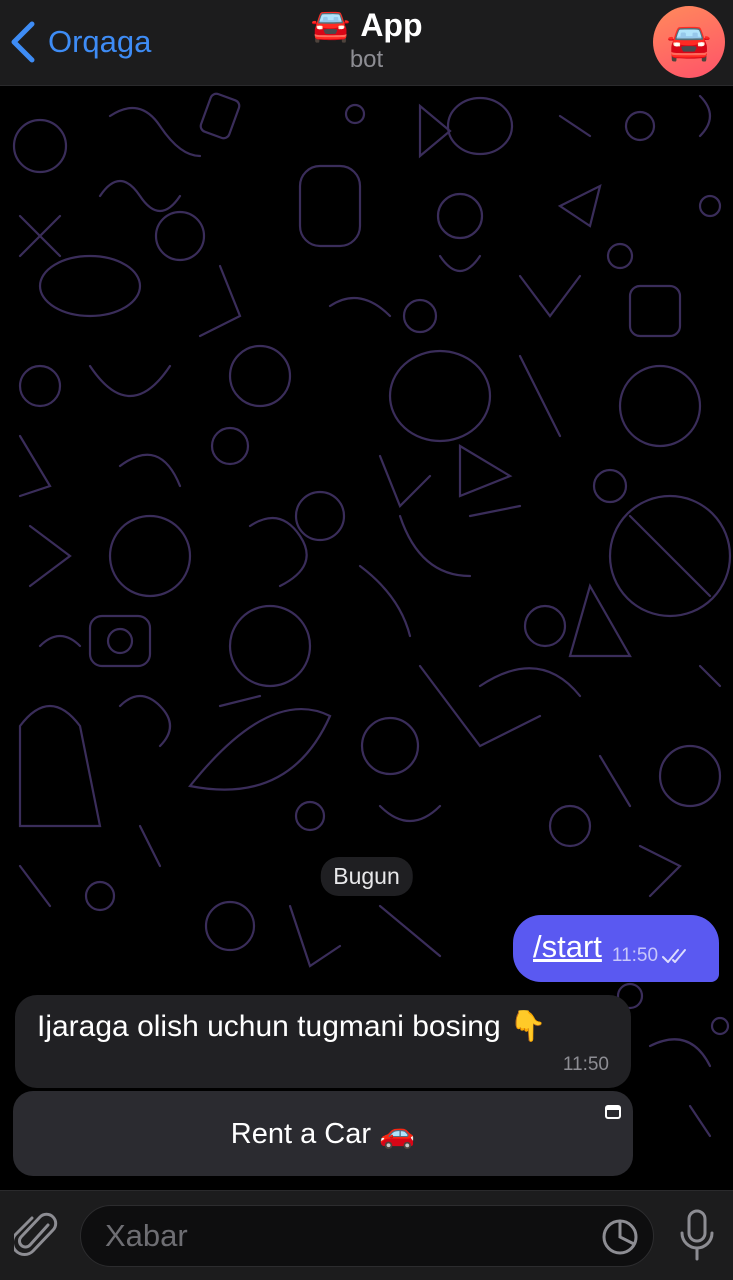 The height and width of the screenshot is (1280, 733). I want to click on message-meta: 11:50, so click(652, 956).